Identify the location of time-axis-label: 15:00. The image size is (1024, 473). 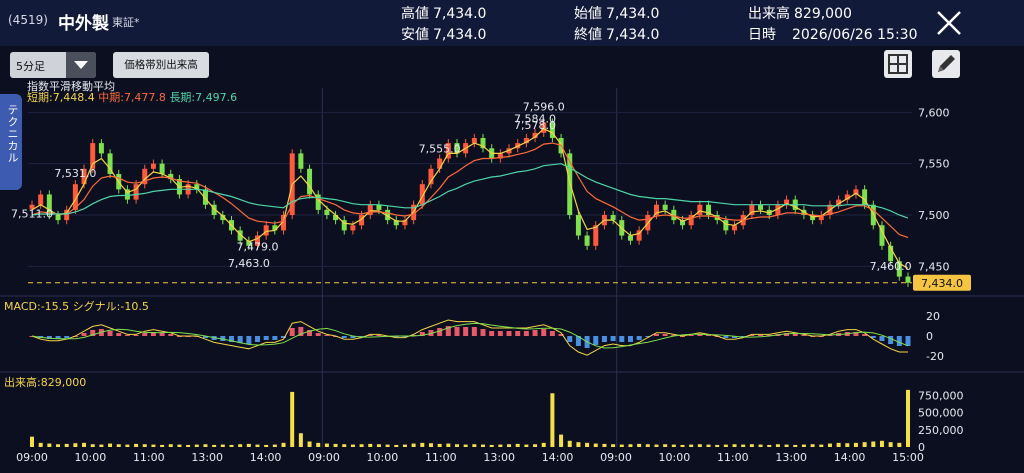
(908, 457).